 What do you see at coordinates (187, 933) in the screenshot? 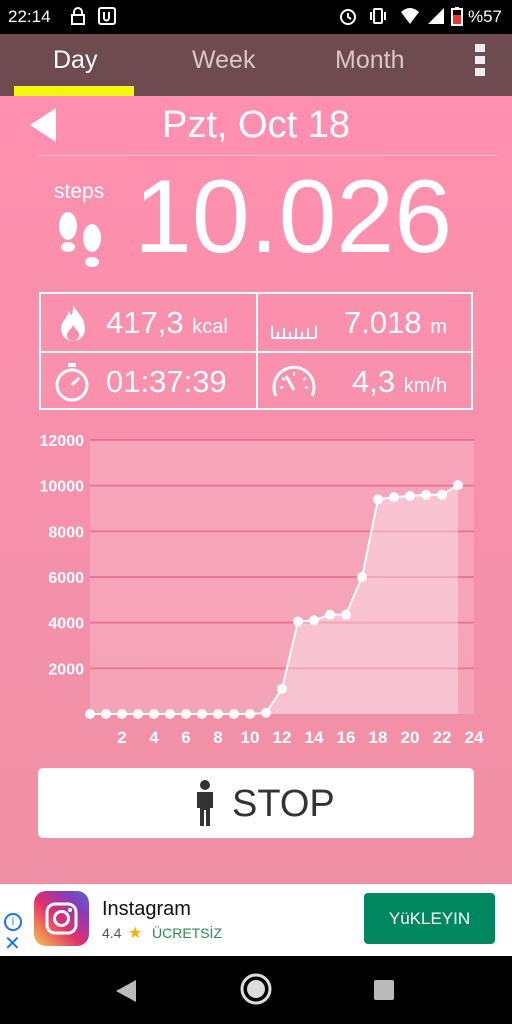
I see `ad-price: ÜCRETSİZ` at bounding box center [187, 933].